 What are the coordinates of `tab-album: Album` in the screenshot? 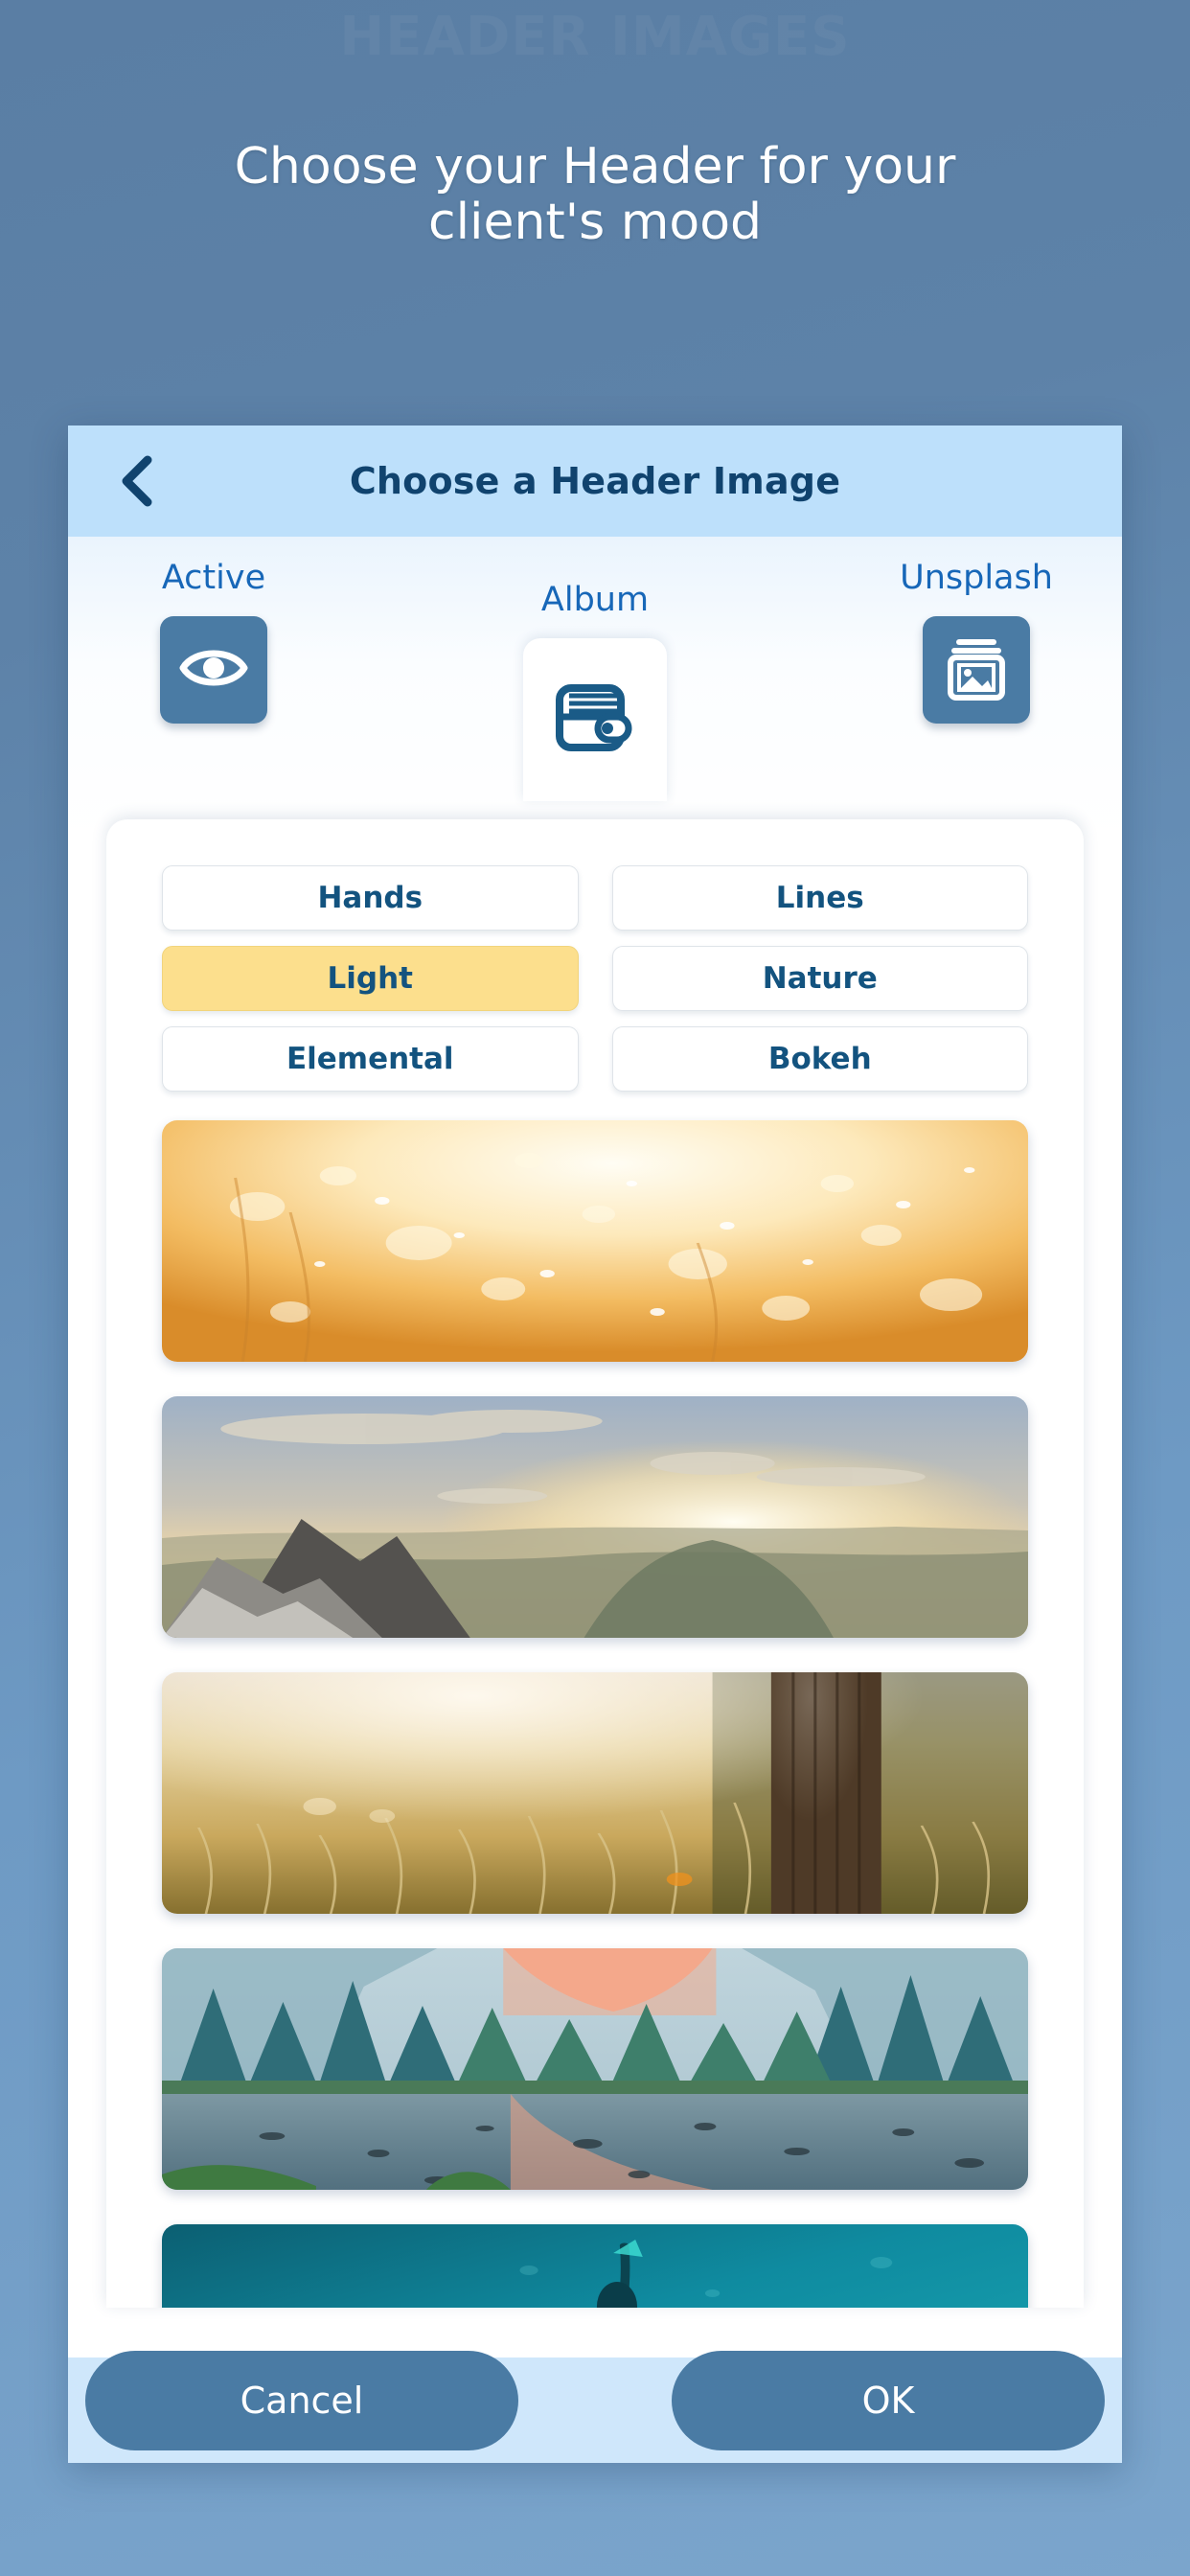 It's located at (595, 692).